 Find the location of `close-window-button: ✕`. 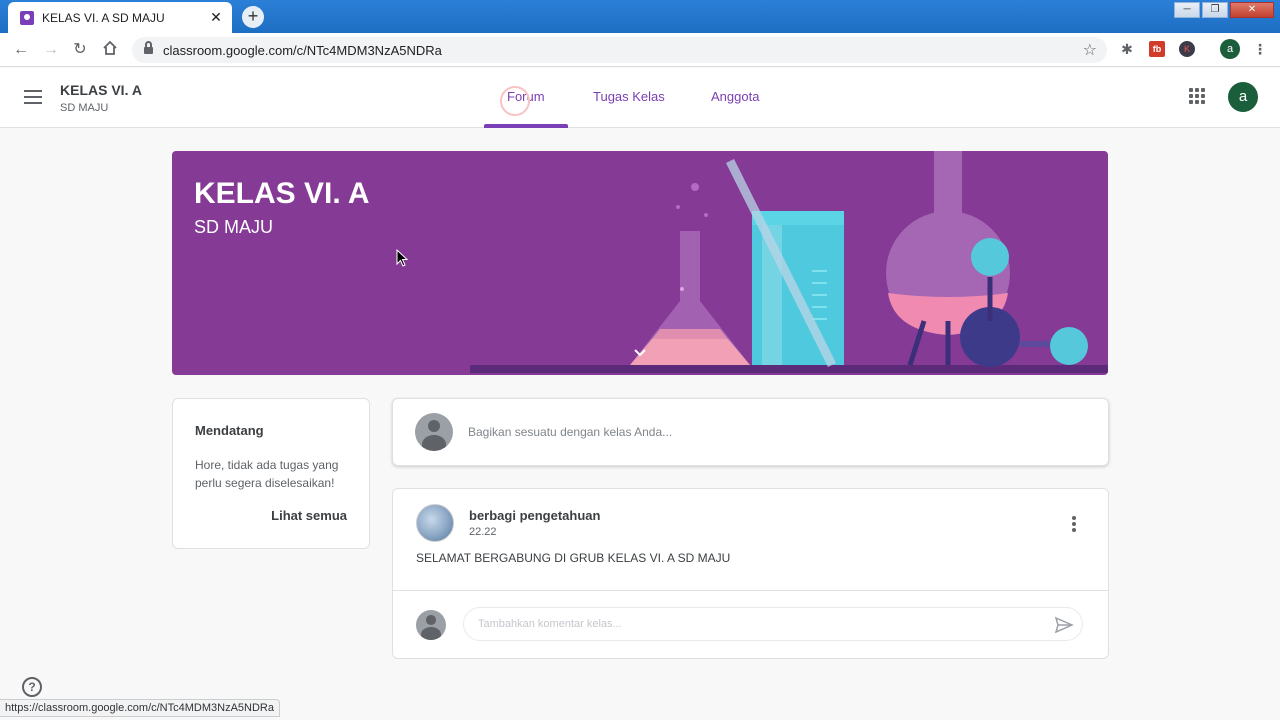

close-window-button: ✕ is located at coordinates (1252, 10).